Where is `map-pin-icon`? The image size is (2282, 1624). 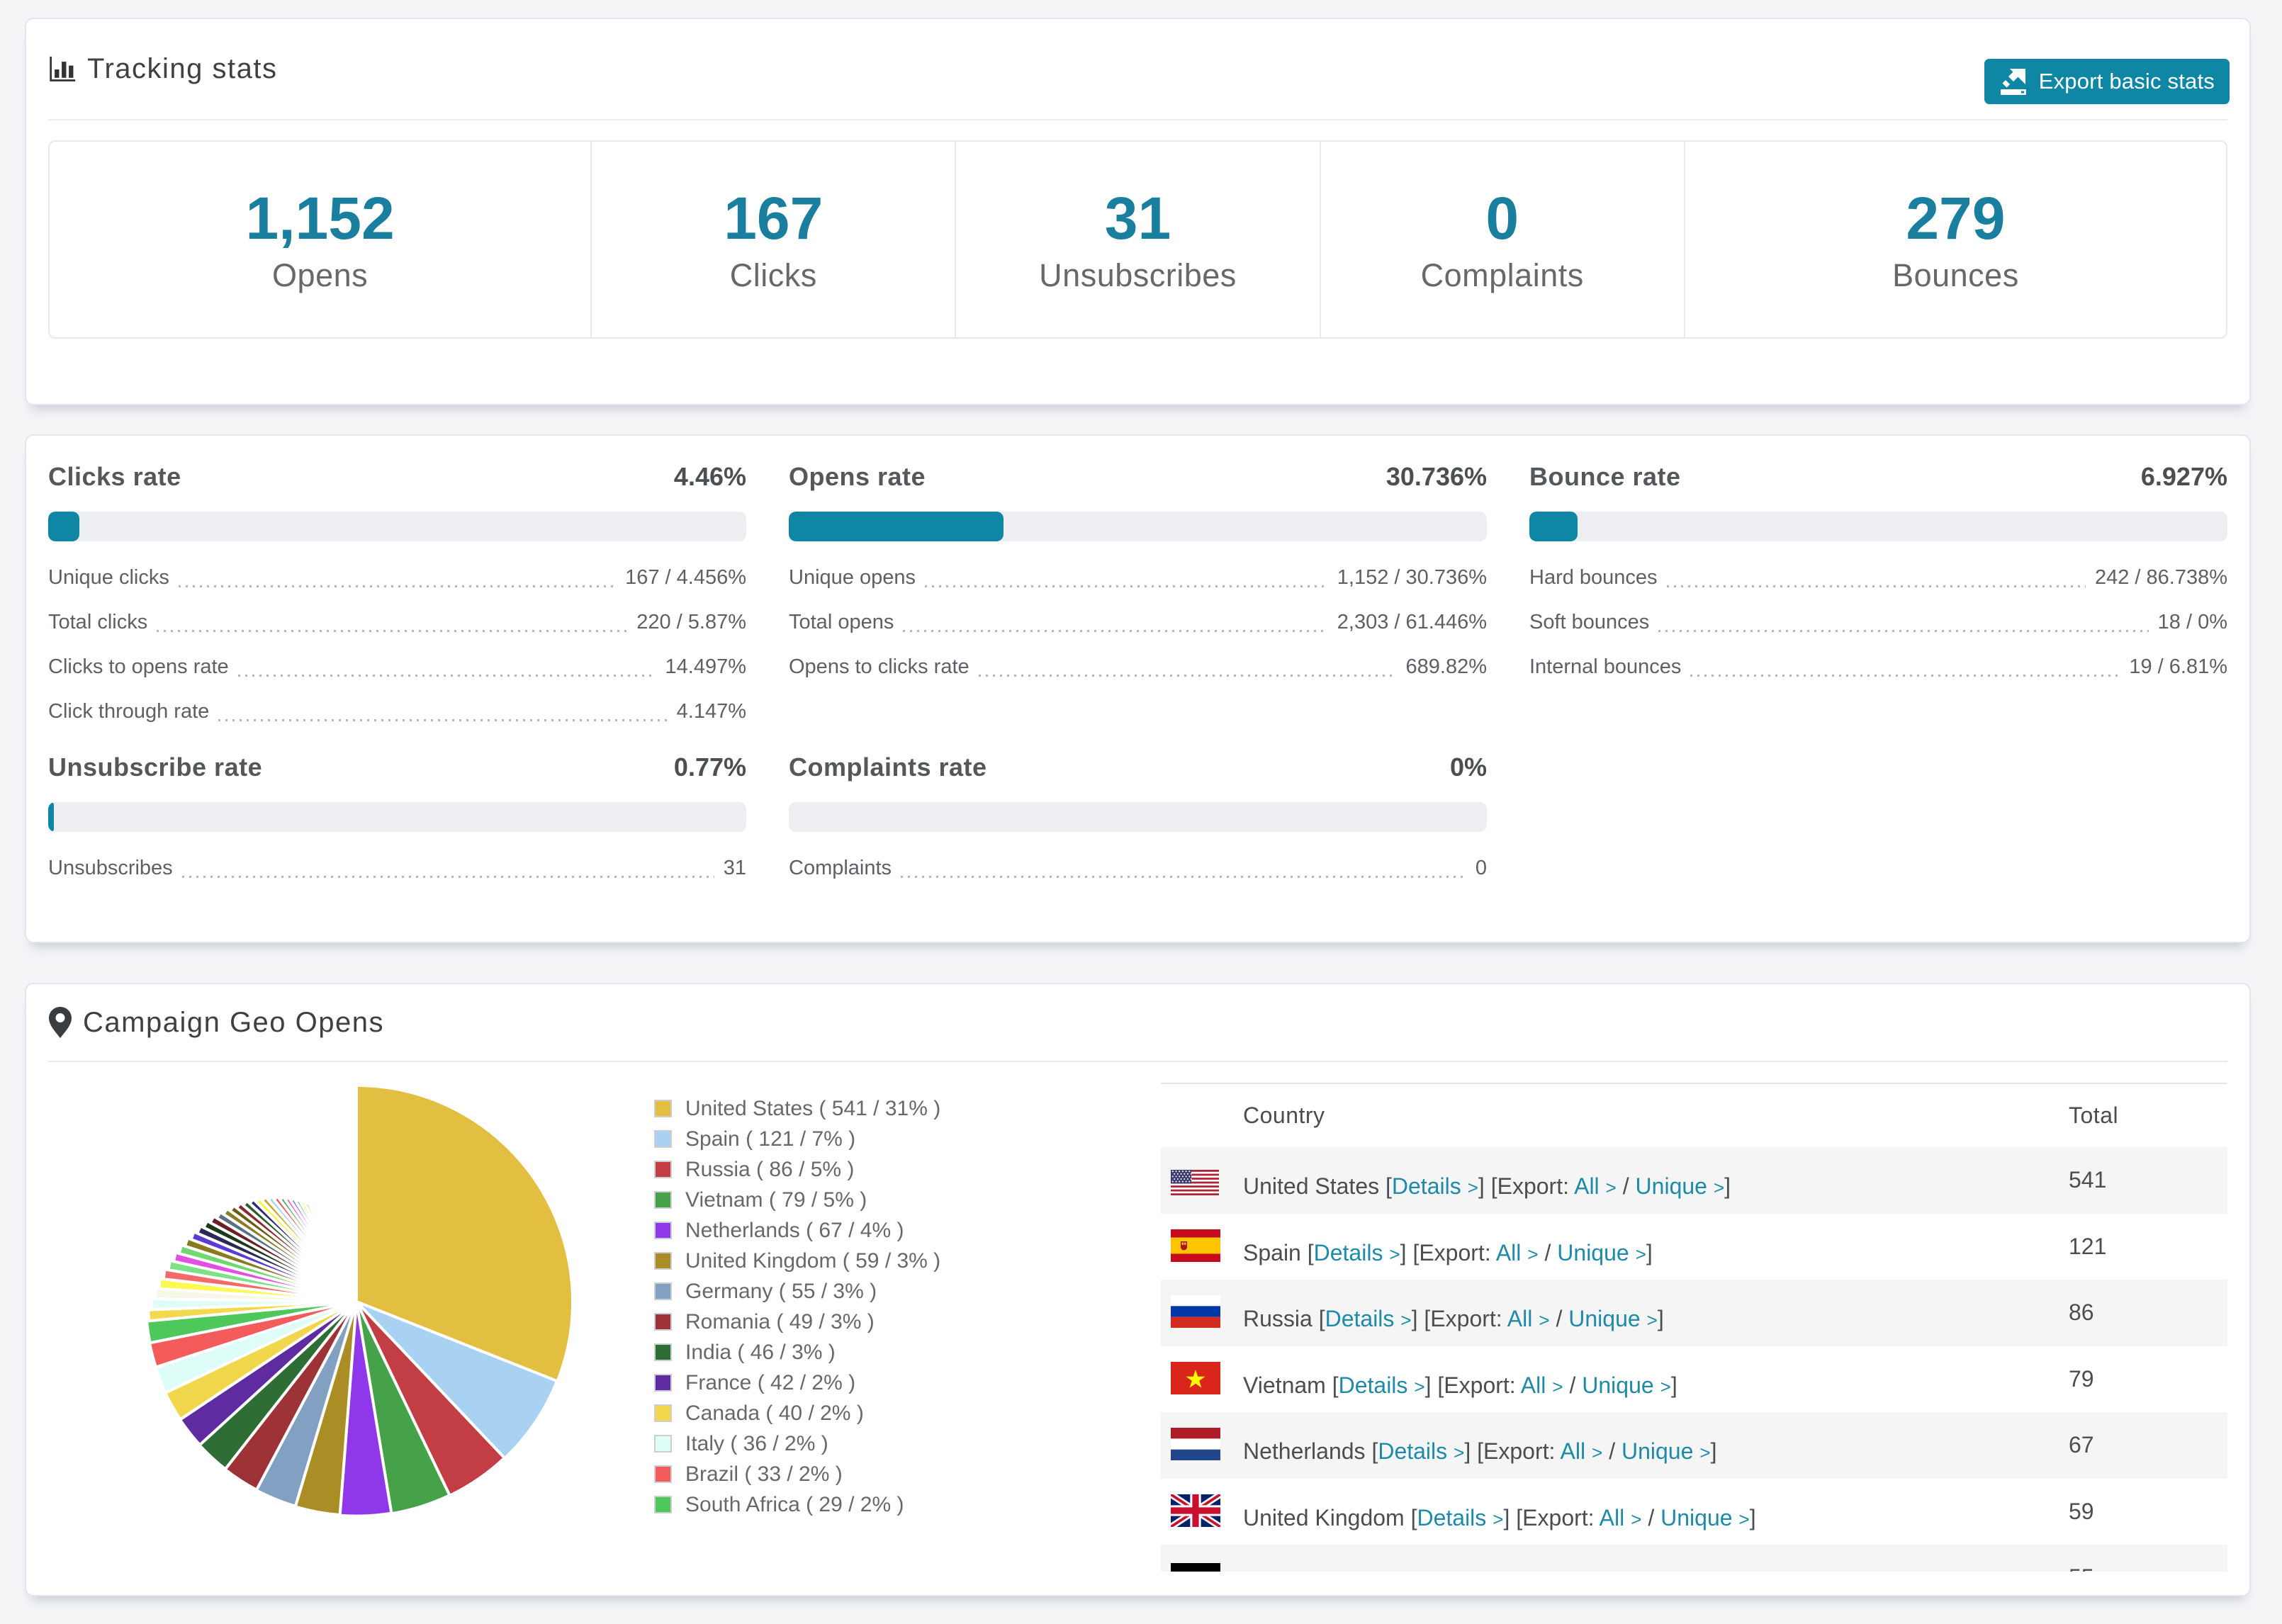 map-pin-icon is located at coordinates (60, 1023).